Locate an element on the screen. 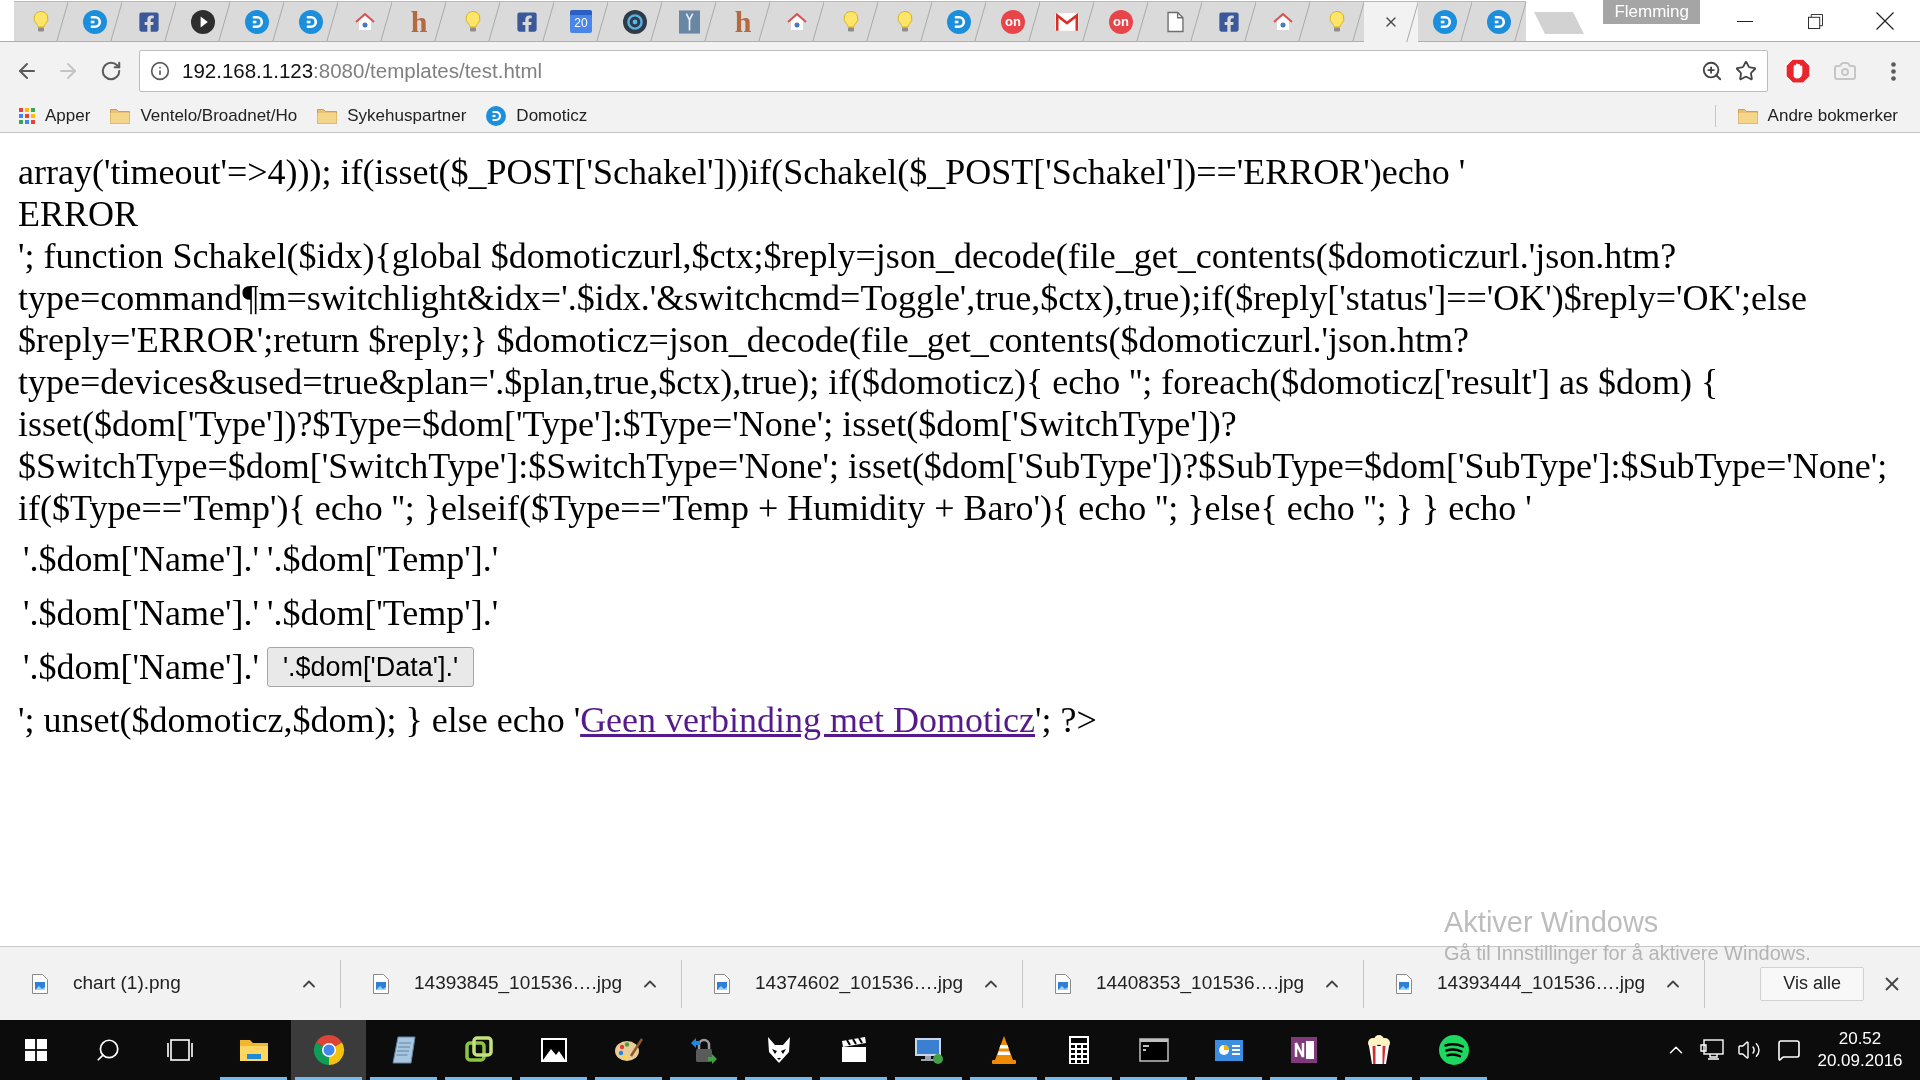 This screenshot has width=1920, height=1080. download-file-name: chart (1).png is located at coordinates (127, 983).